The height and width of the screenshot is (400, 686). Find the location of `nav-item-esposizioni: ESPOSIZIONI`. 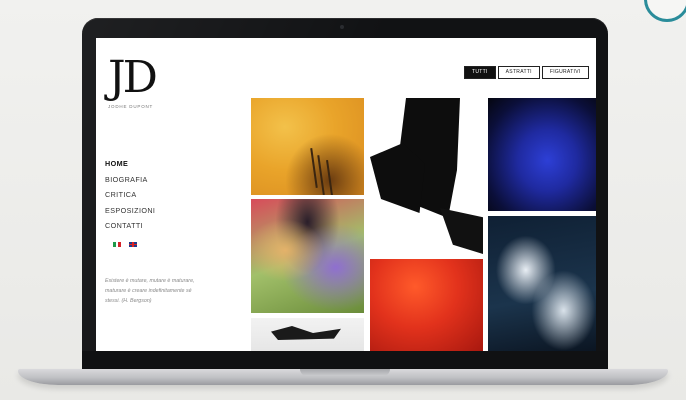

nav-item-esposizioni: ESPOSIZIONI is located at coordinates (130, 213).